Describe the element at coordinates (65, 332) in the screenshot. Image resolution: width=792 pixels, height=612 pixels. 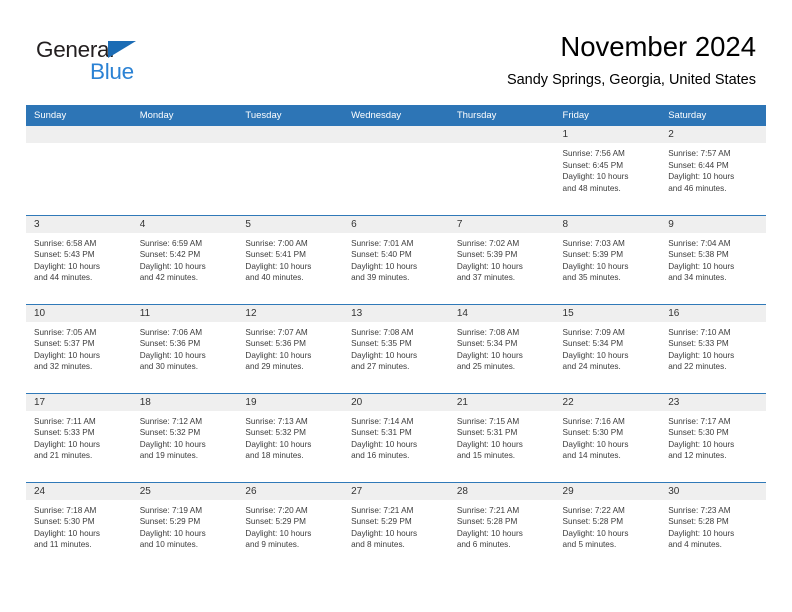
I see `sunrise-text: Sunrise: 7:05 AM` at that location.